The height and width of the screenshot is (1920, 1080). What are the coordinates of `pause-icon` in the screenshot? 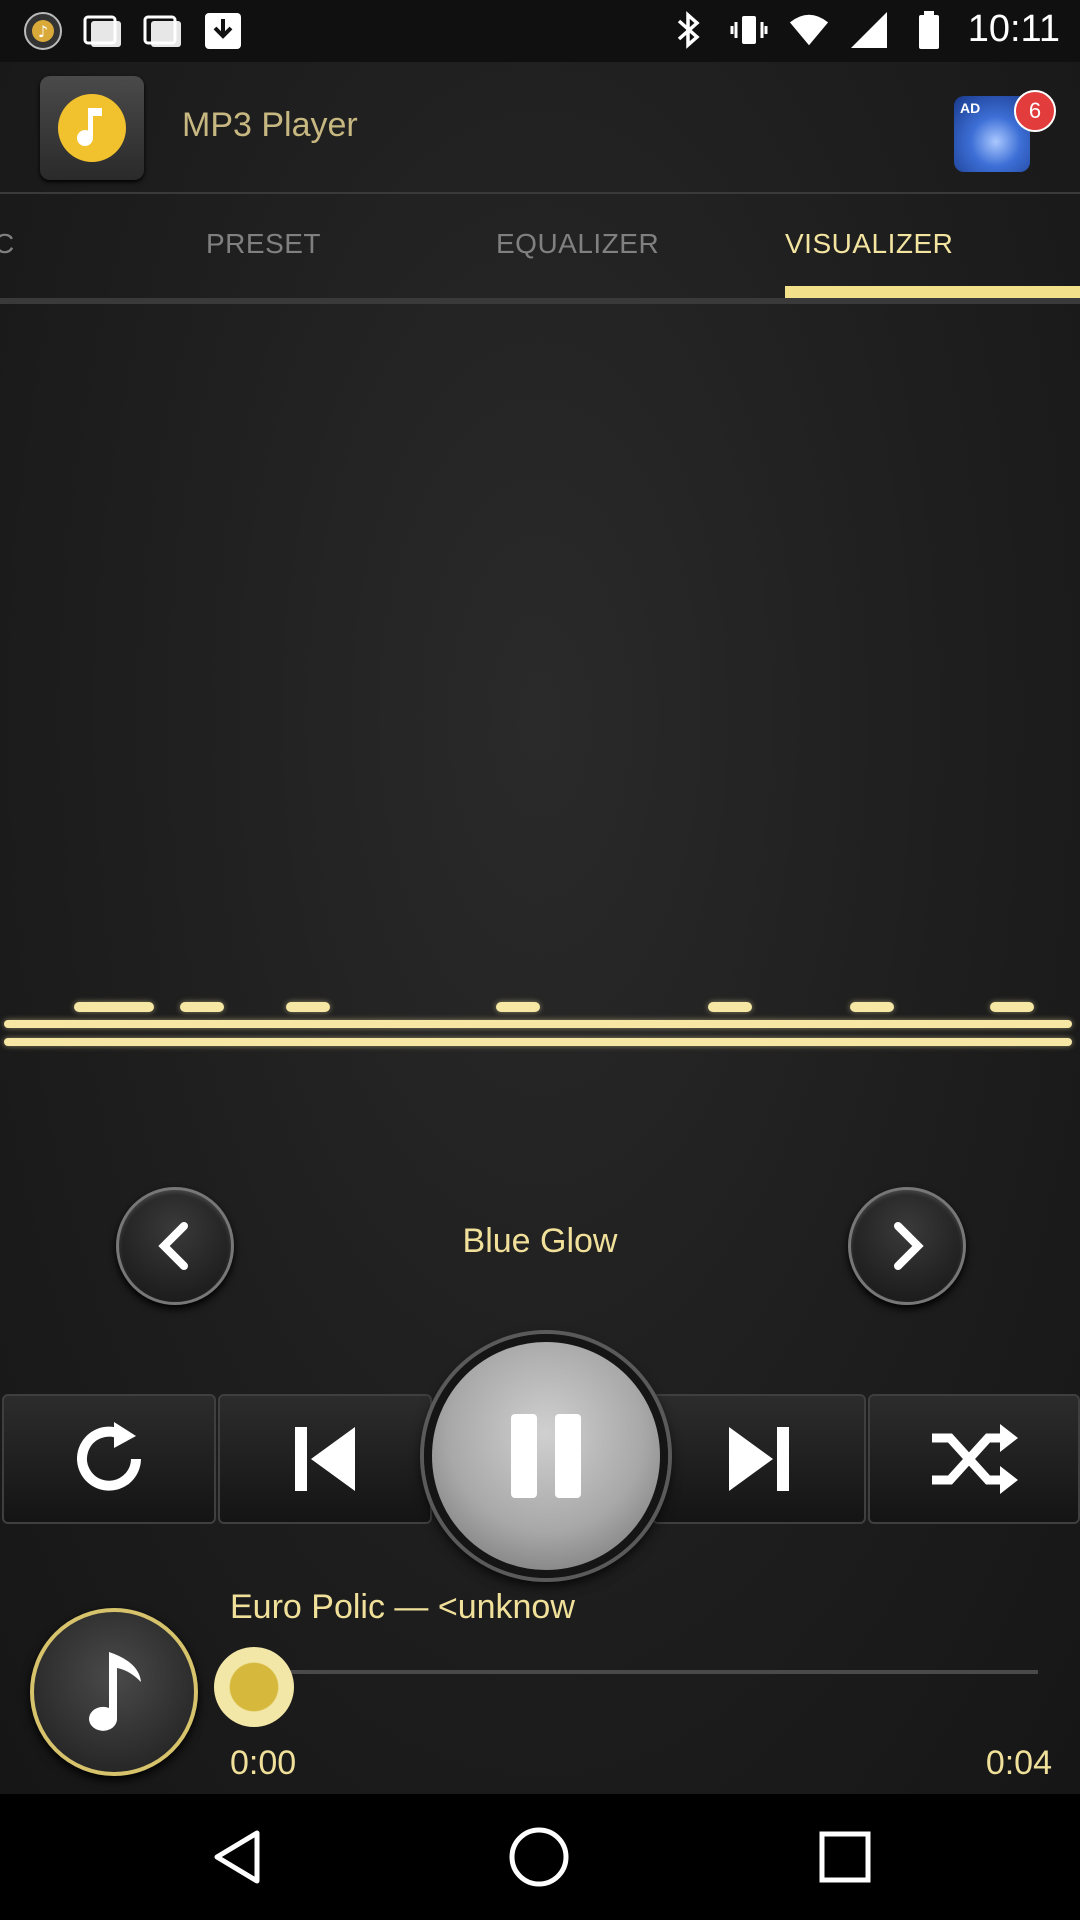 It's located at (546, 1456).